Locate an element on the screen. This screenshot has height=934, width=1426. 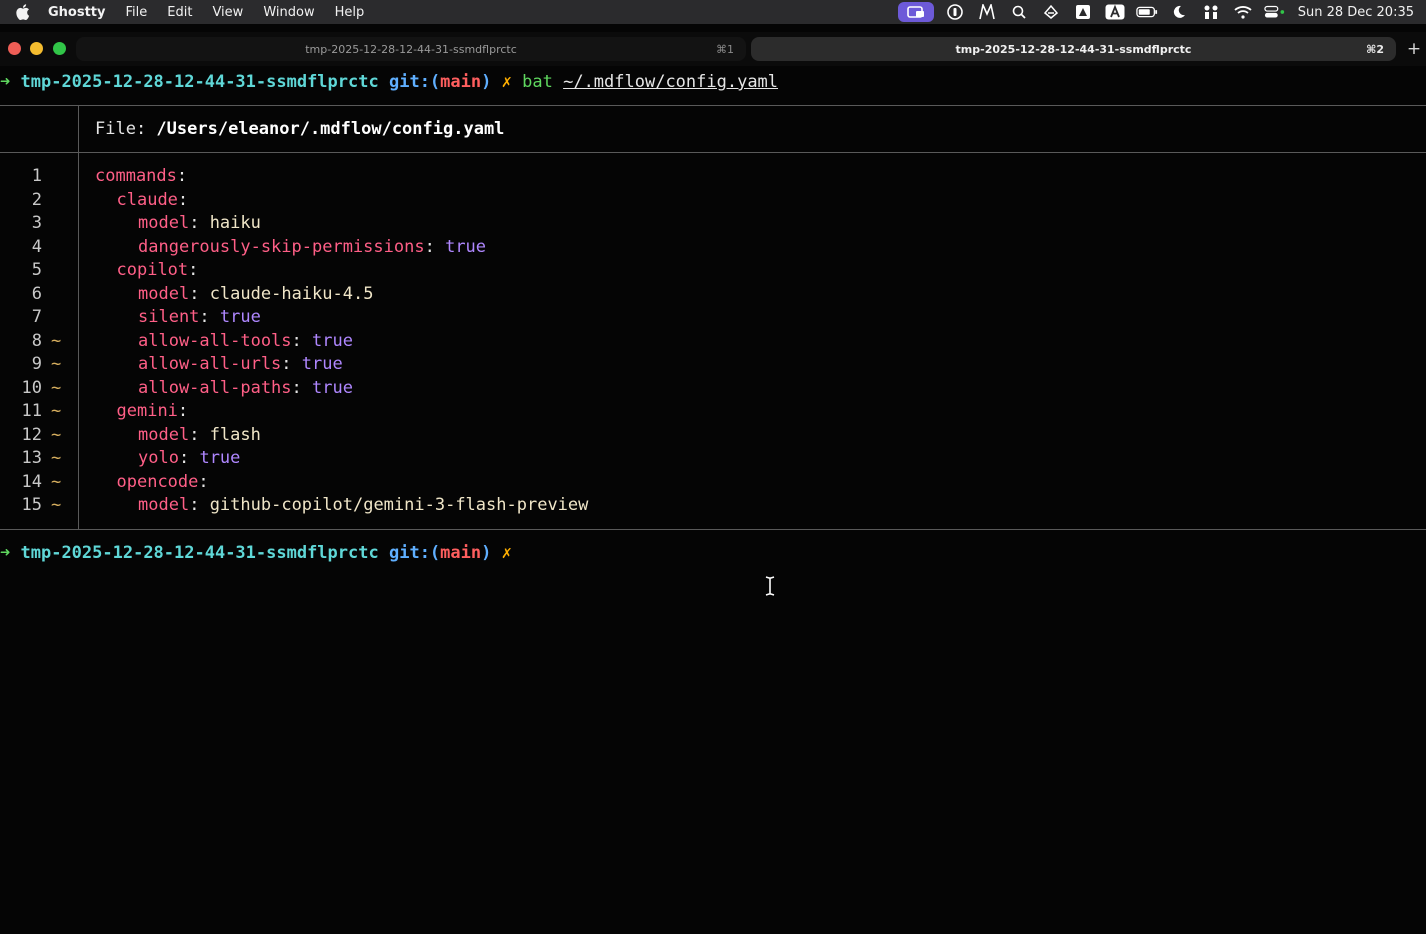
line-number: 4 is located at coordinates (36, 247).